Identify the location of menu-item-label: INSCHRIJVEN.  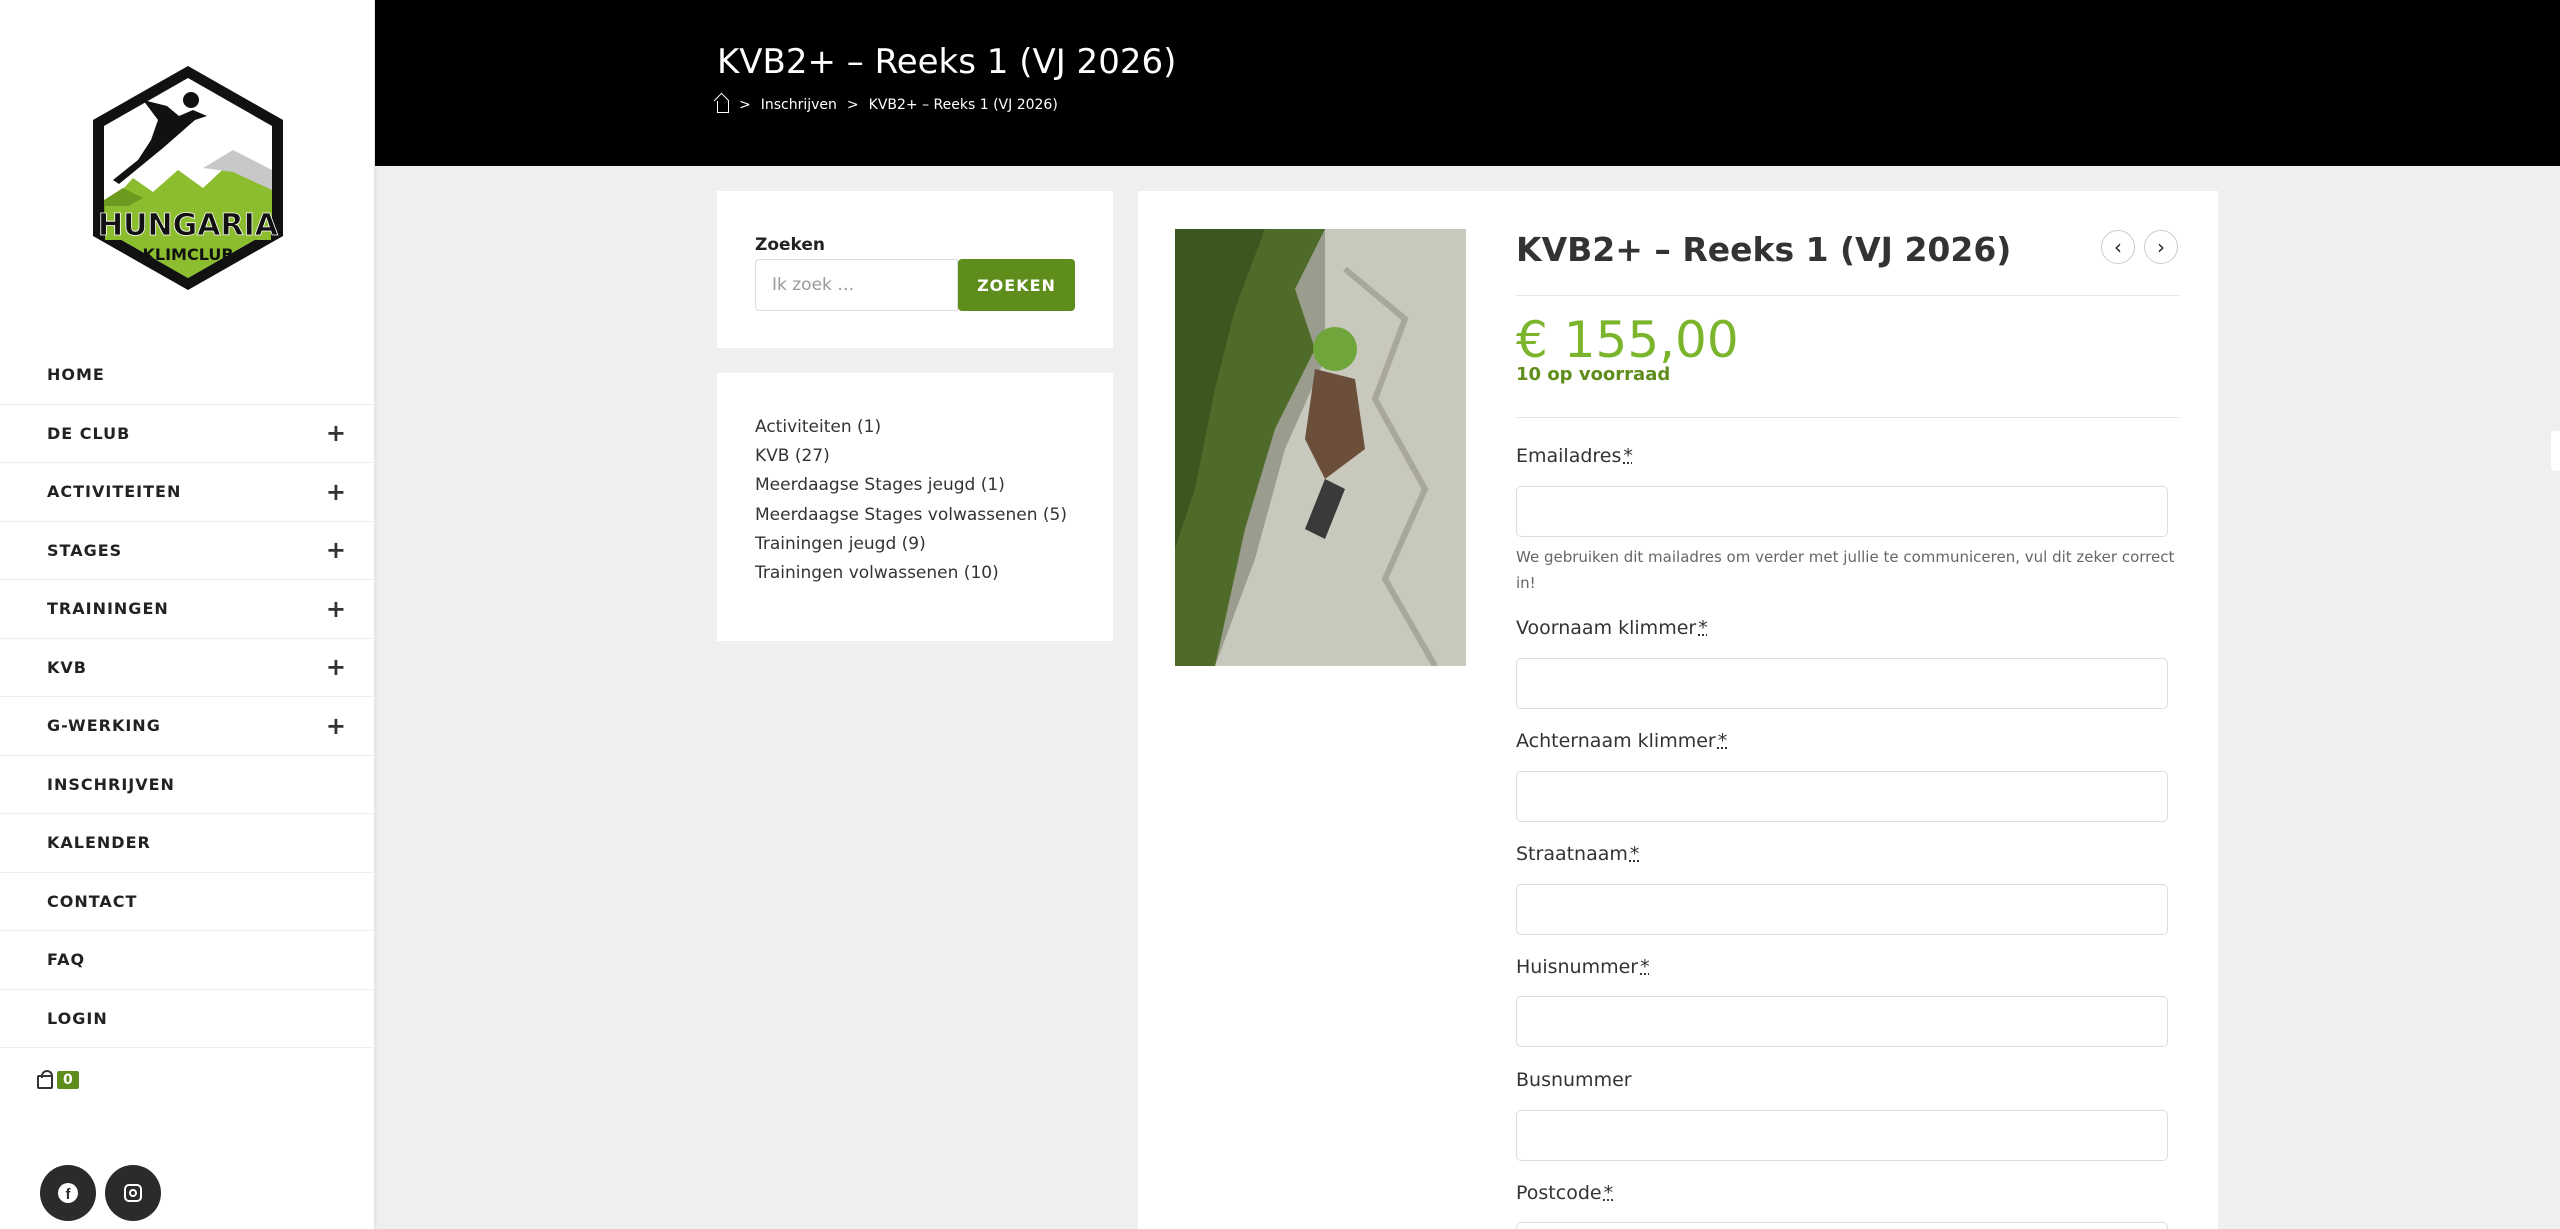
(111, 784).